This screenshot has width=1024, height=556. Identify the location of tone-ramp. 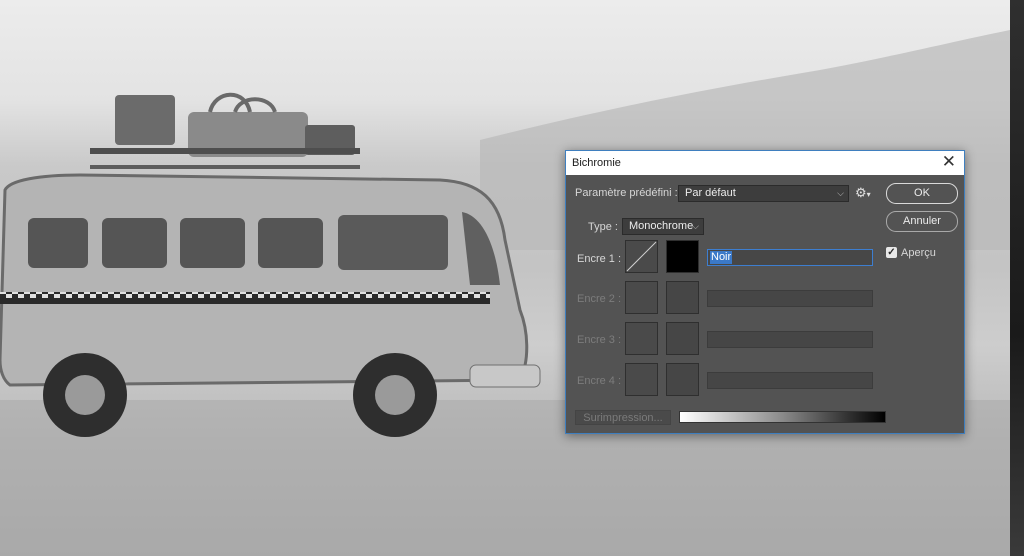
(782, 417).